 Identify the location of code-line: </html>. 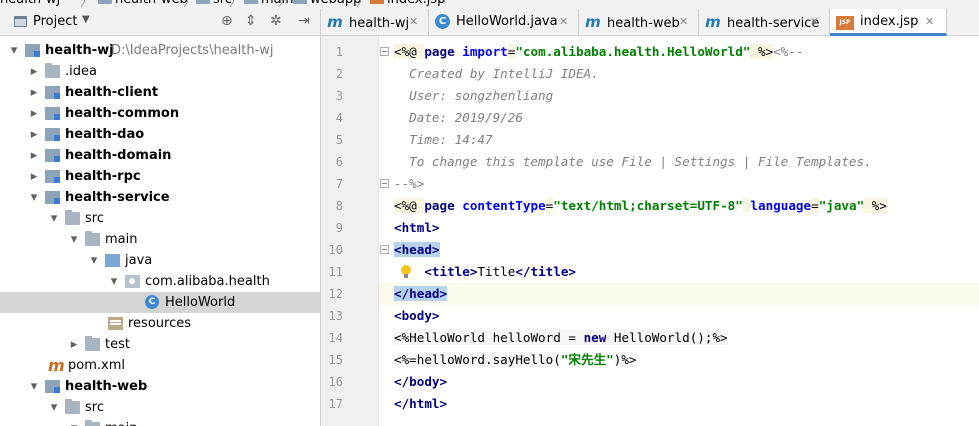
(420, 404).